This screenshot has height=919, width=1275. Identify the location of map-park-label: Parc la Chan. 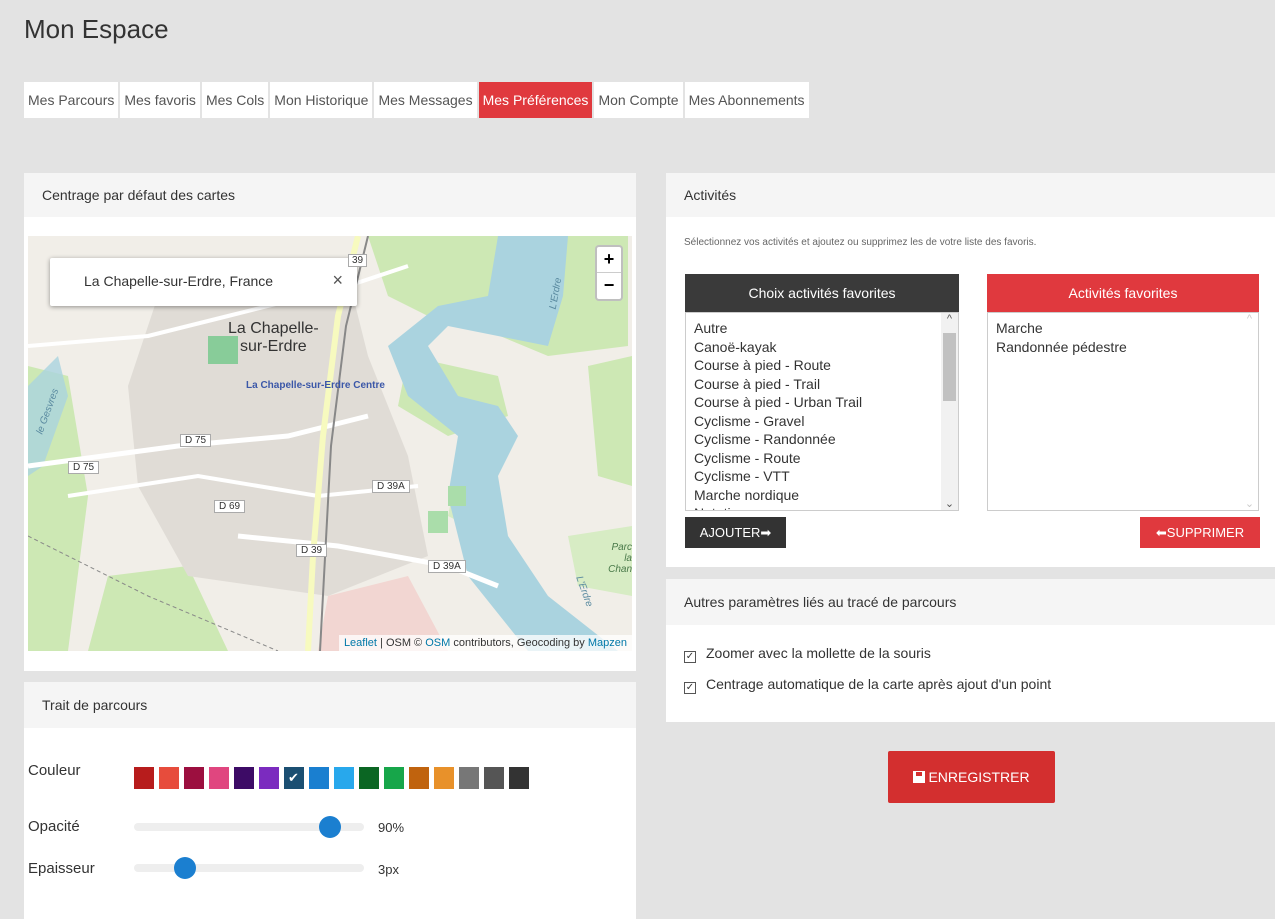
(615, 558).